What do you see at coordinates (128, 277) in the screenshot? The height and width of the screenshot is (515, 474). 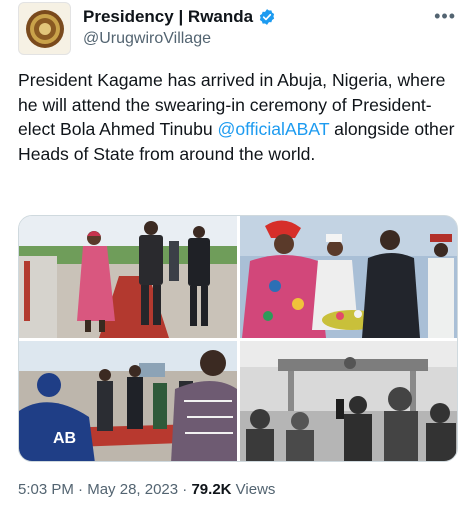 I see `arrival-walk-photo` at bounding box center [128, 277].